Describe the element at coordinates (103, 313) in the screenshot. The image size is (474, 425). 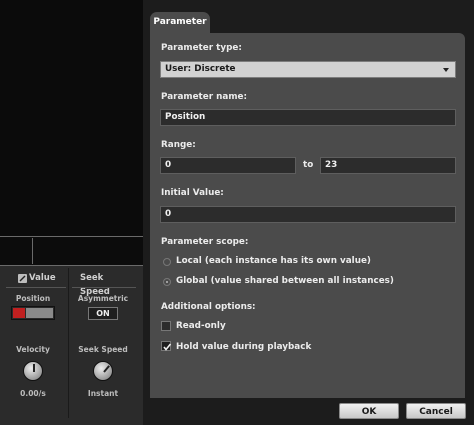
I see `asymmetric-toggle: ON` at that location.